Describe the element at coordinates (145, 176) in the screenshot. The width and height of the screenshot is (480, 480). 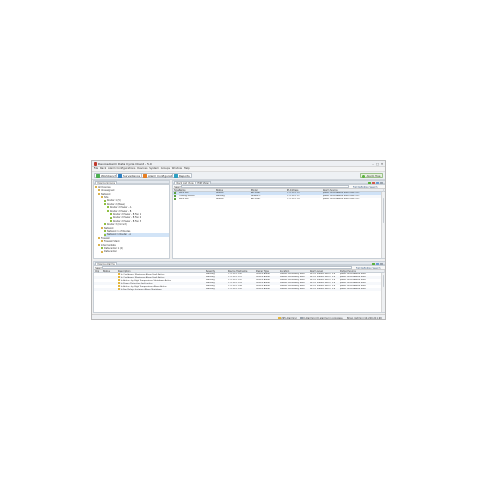
I see `alarm-configuration-icon` at that location.